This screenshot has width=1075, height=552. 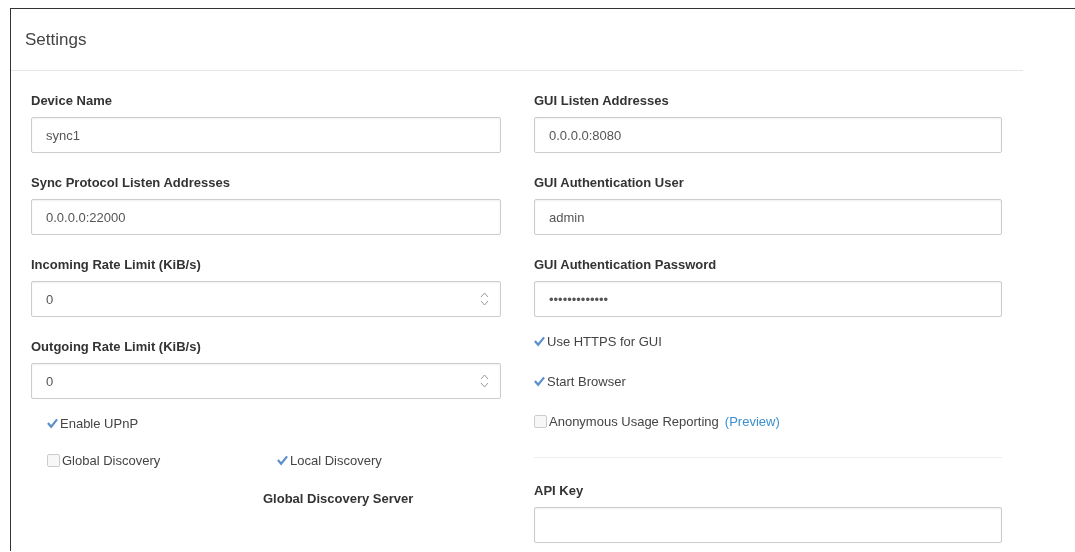 I want to click on field-label: Device Name, so click(x=72, y=100).